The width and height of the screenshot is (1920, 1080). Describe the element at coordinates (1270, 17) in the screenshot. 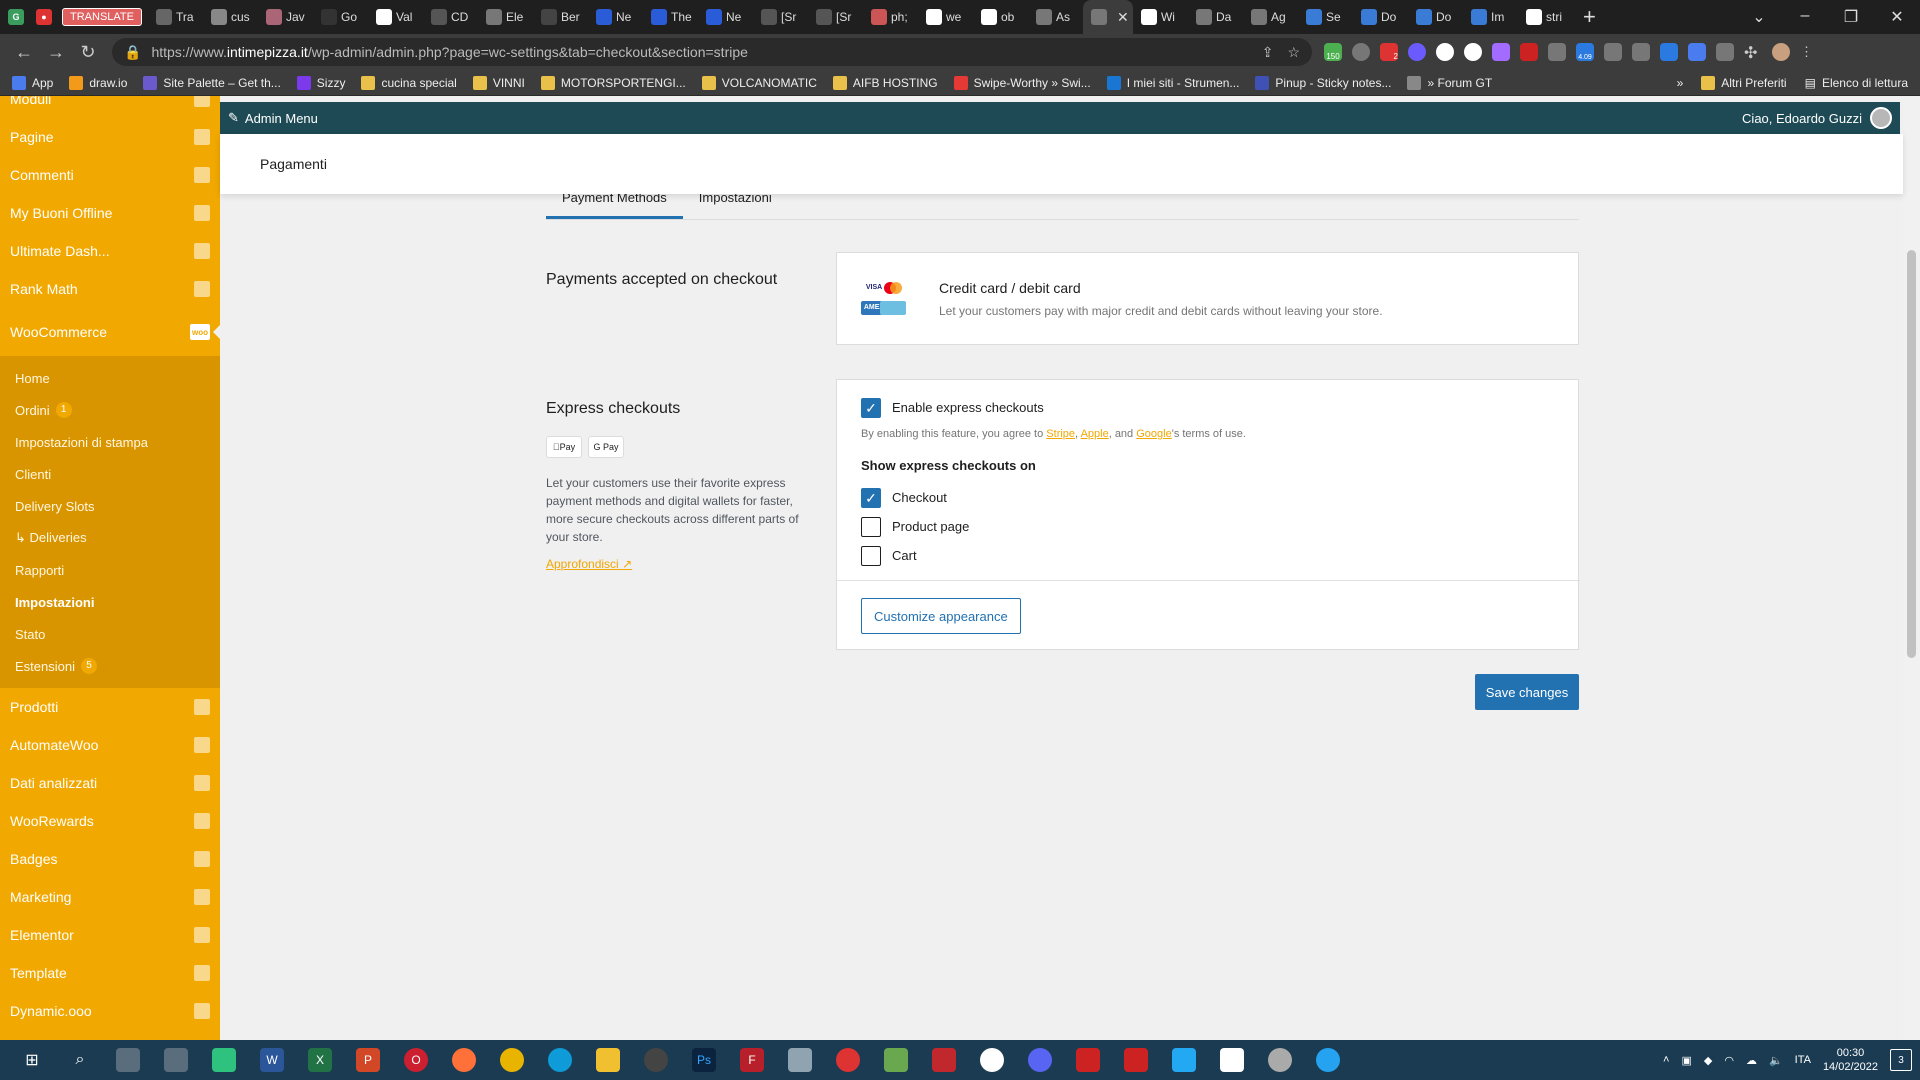

I see `browser-tab: Ag` at that location.